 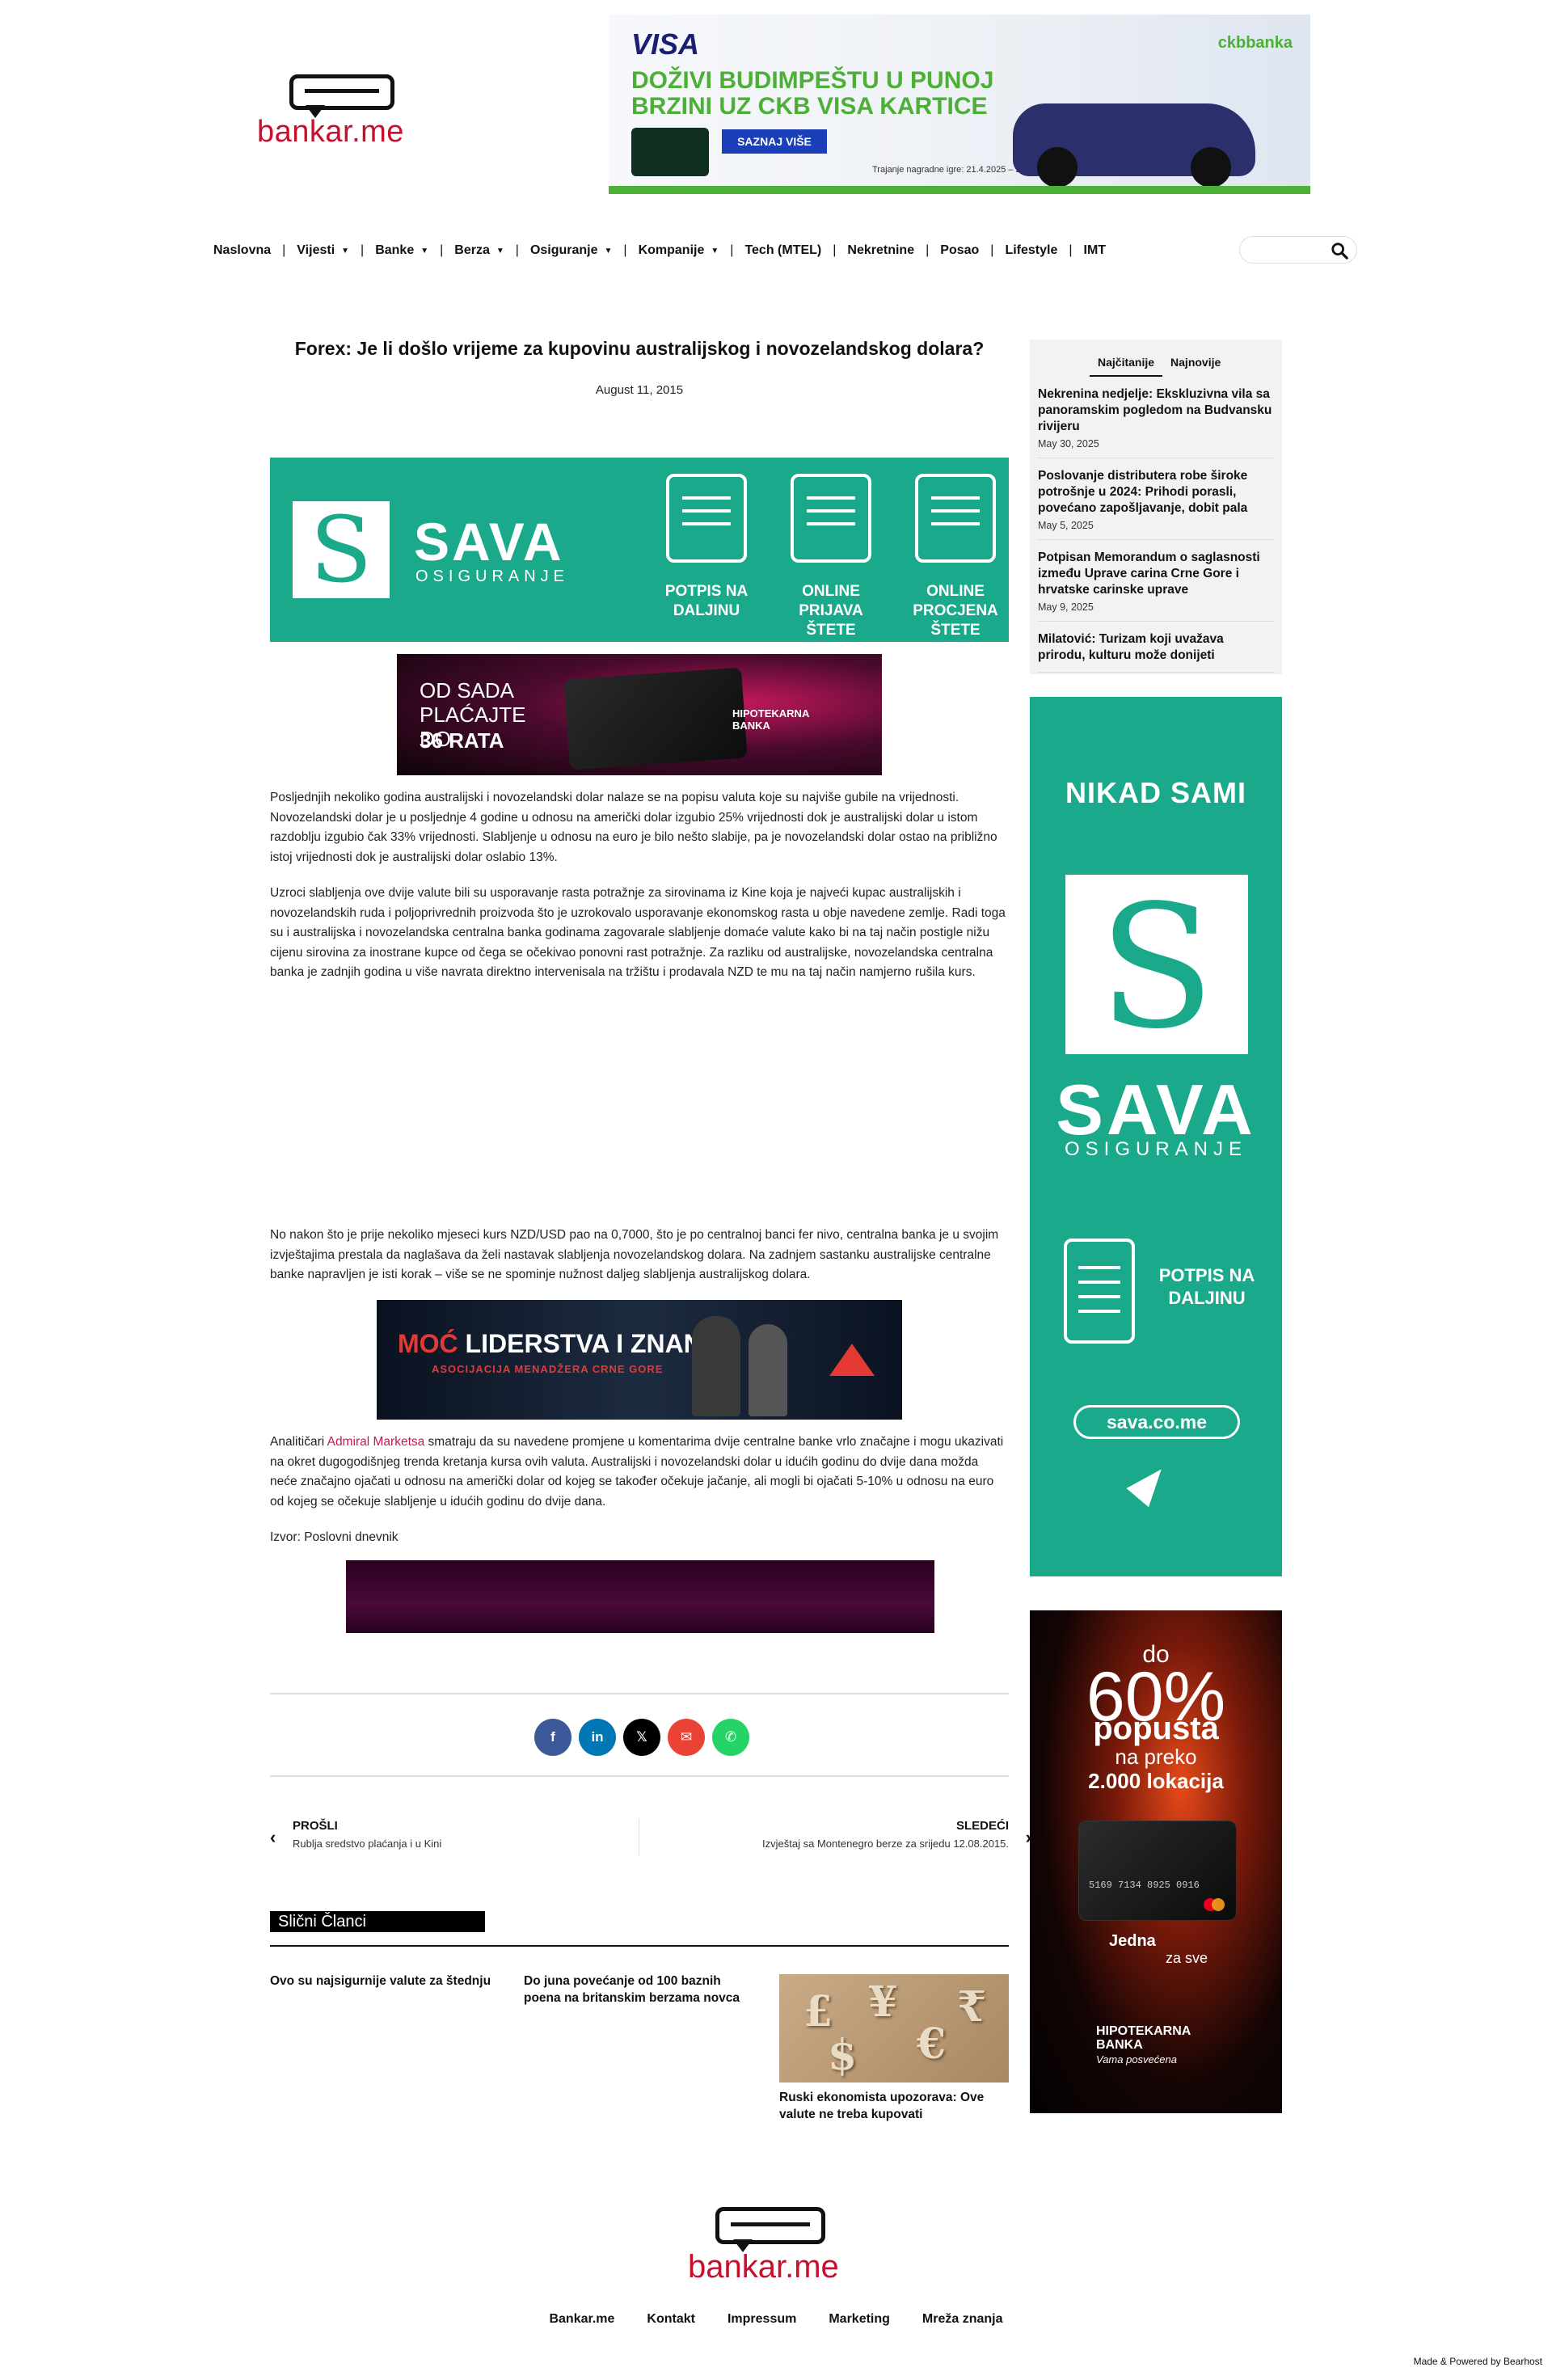 I want to click on whatsapp-icon: ✆, so click(x=730, y=1737).